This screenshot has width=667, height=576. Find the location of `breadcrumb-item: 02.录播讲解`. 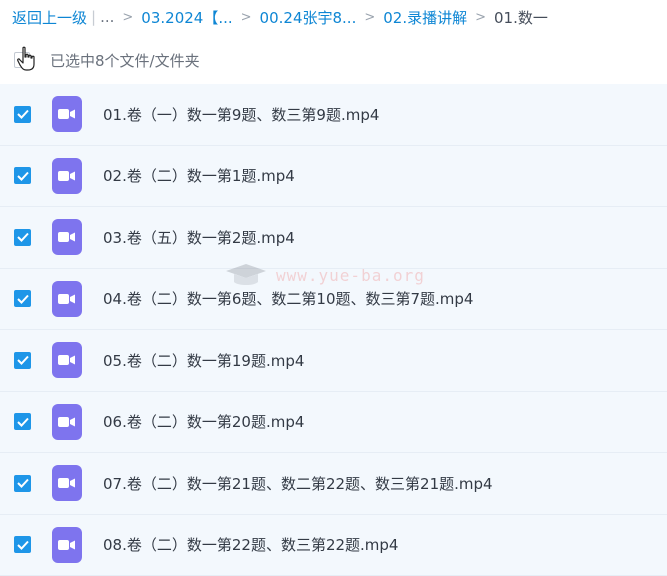

breadcrumb-item: 02.录播讲解 is located at coordinates (425, 17).